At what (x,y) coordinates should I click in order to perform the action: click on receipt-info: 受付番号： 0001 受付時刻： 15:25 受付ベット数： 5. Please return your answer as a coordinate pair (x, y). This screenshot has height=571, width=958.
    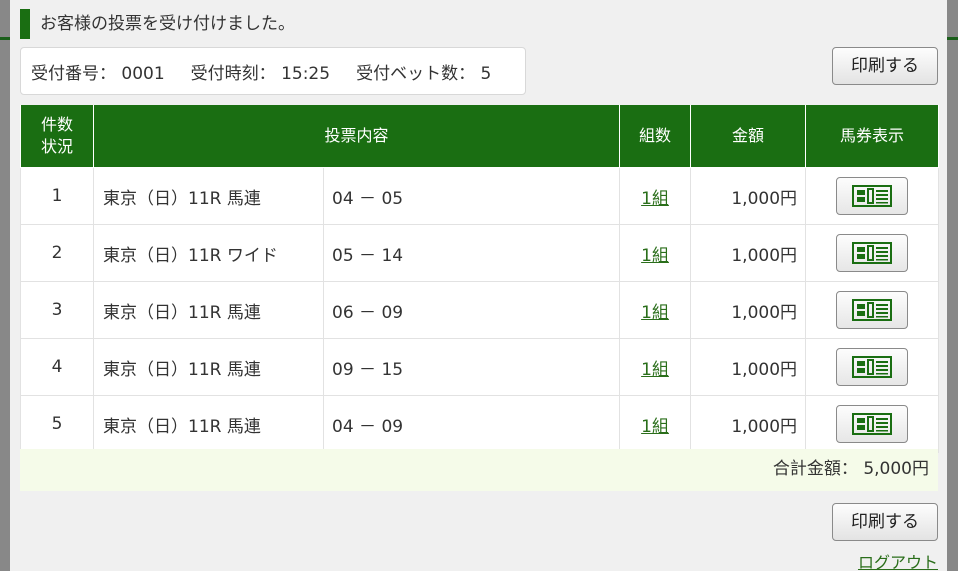
    Looking at the image, I should click on (273, 71).